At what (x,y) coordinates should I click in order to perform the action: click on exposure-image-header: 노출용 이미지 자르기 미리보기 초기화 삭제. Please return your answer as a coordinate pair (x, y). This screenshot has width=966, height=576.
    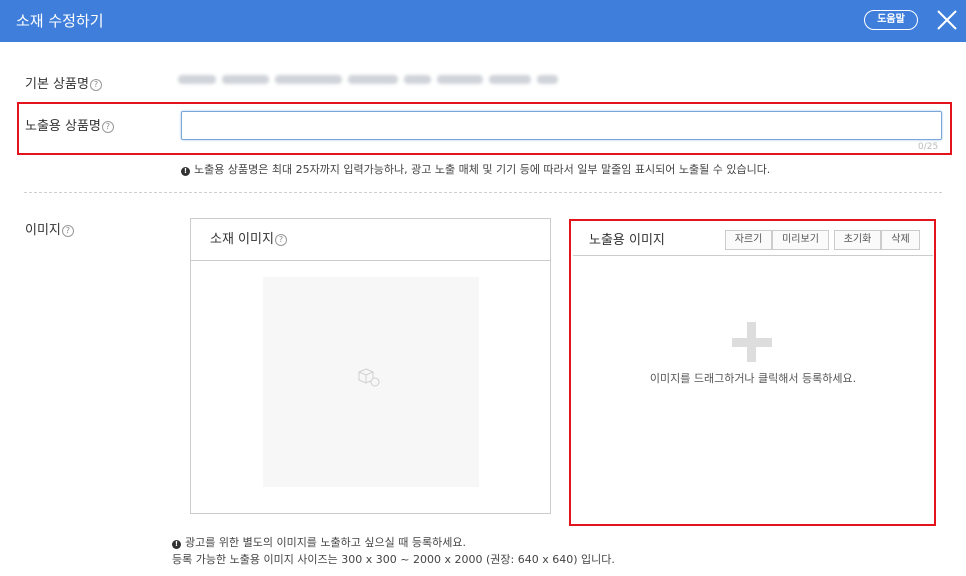
    Looking at the image, I should click on (753, 239).